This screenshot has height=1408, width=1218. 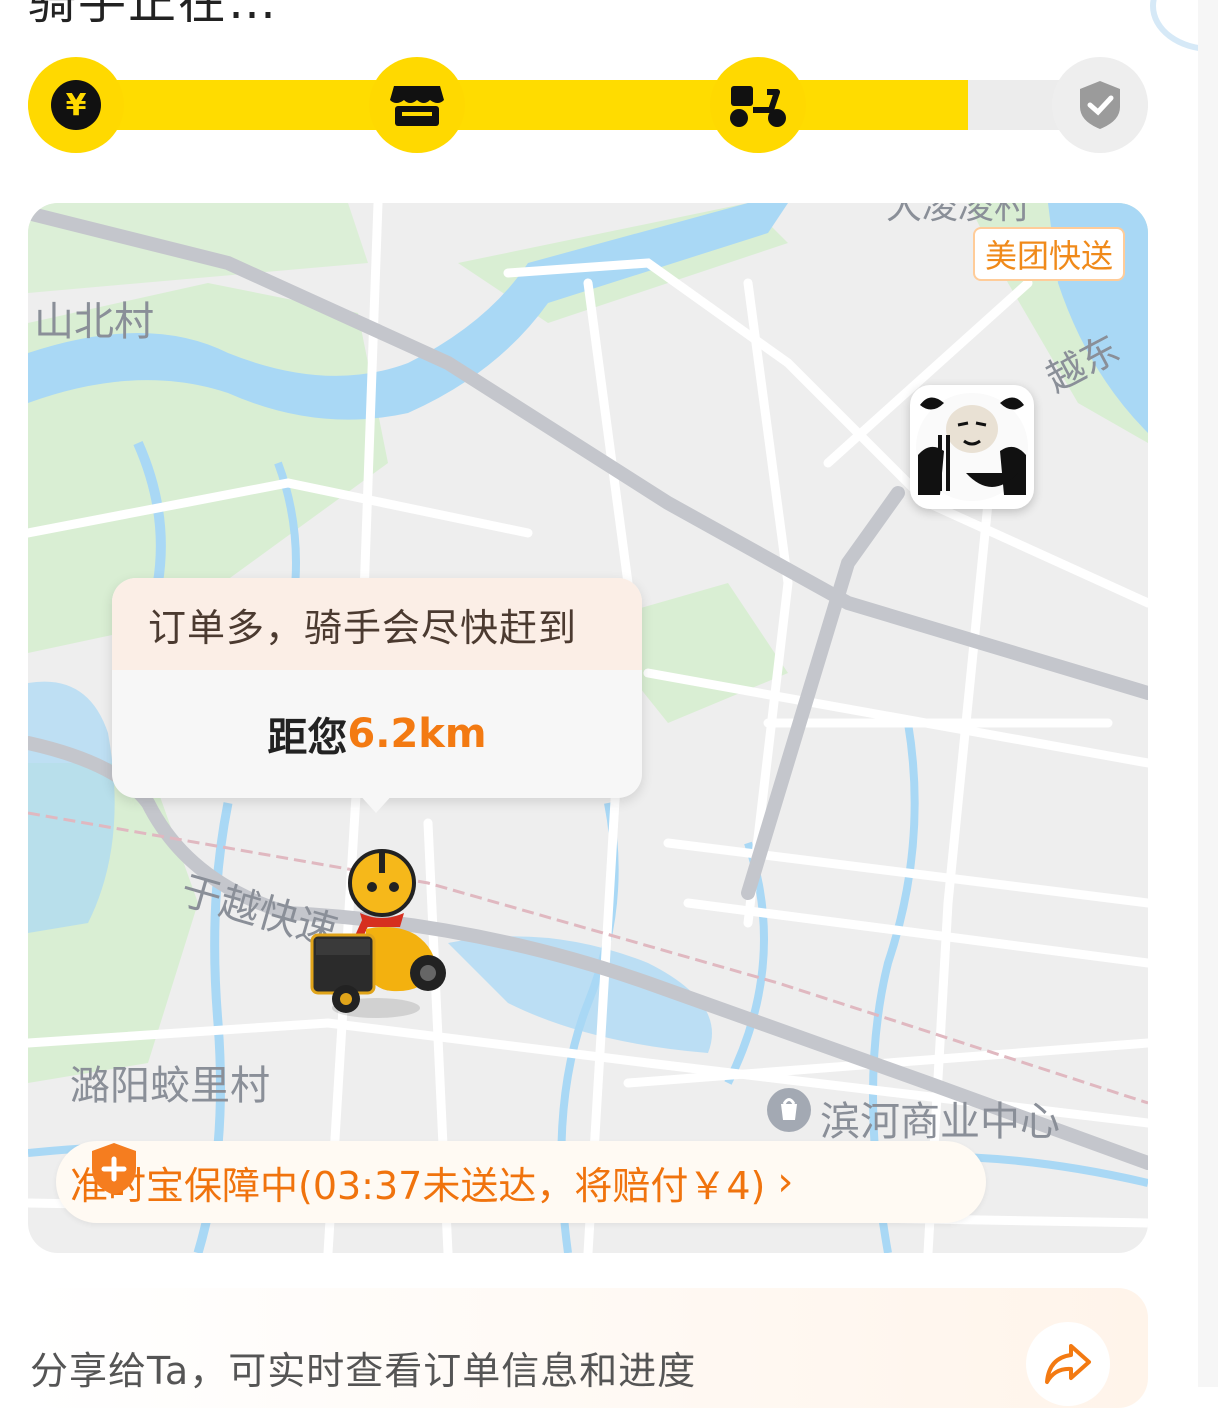 I want to click on right-scroll-strip, so click(x=1208, y=693).